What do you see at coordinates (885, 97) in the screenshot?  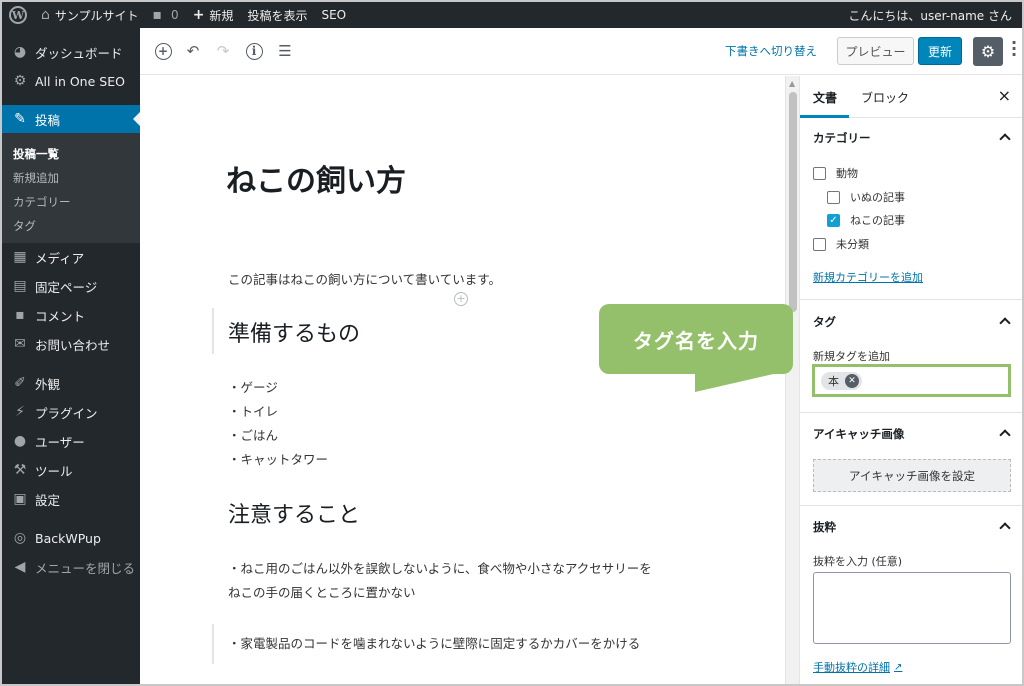 I see `tab-block: ブロック` at bounding box center [885, 97].